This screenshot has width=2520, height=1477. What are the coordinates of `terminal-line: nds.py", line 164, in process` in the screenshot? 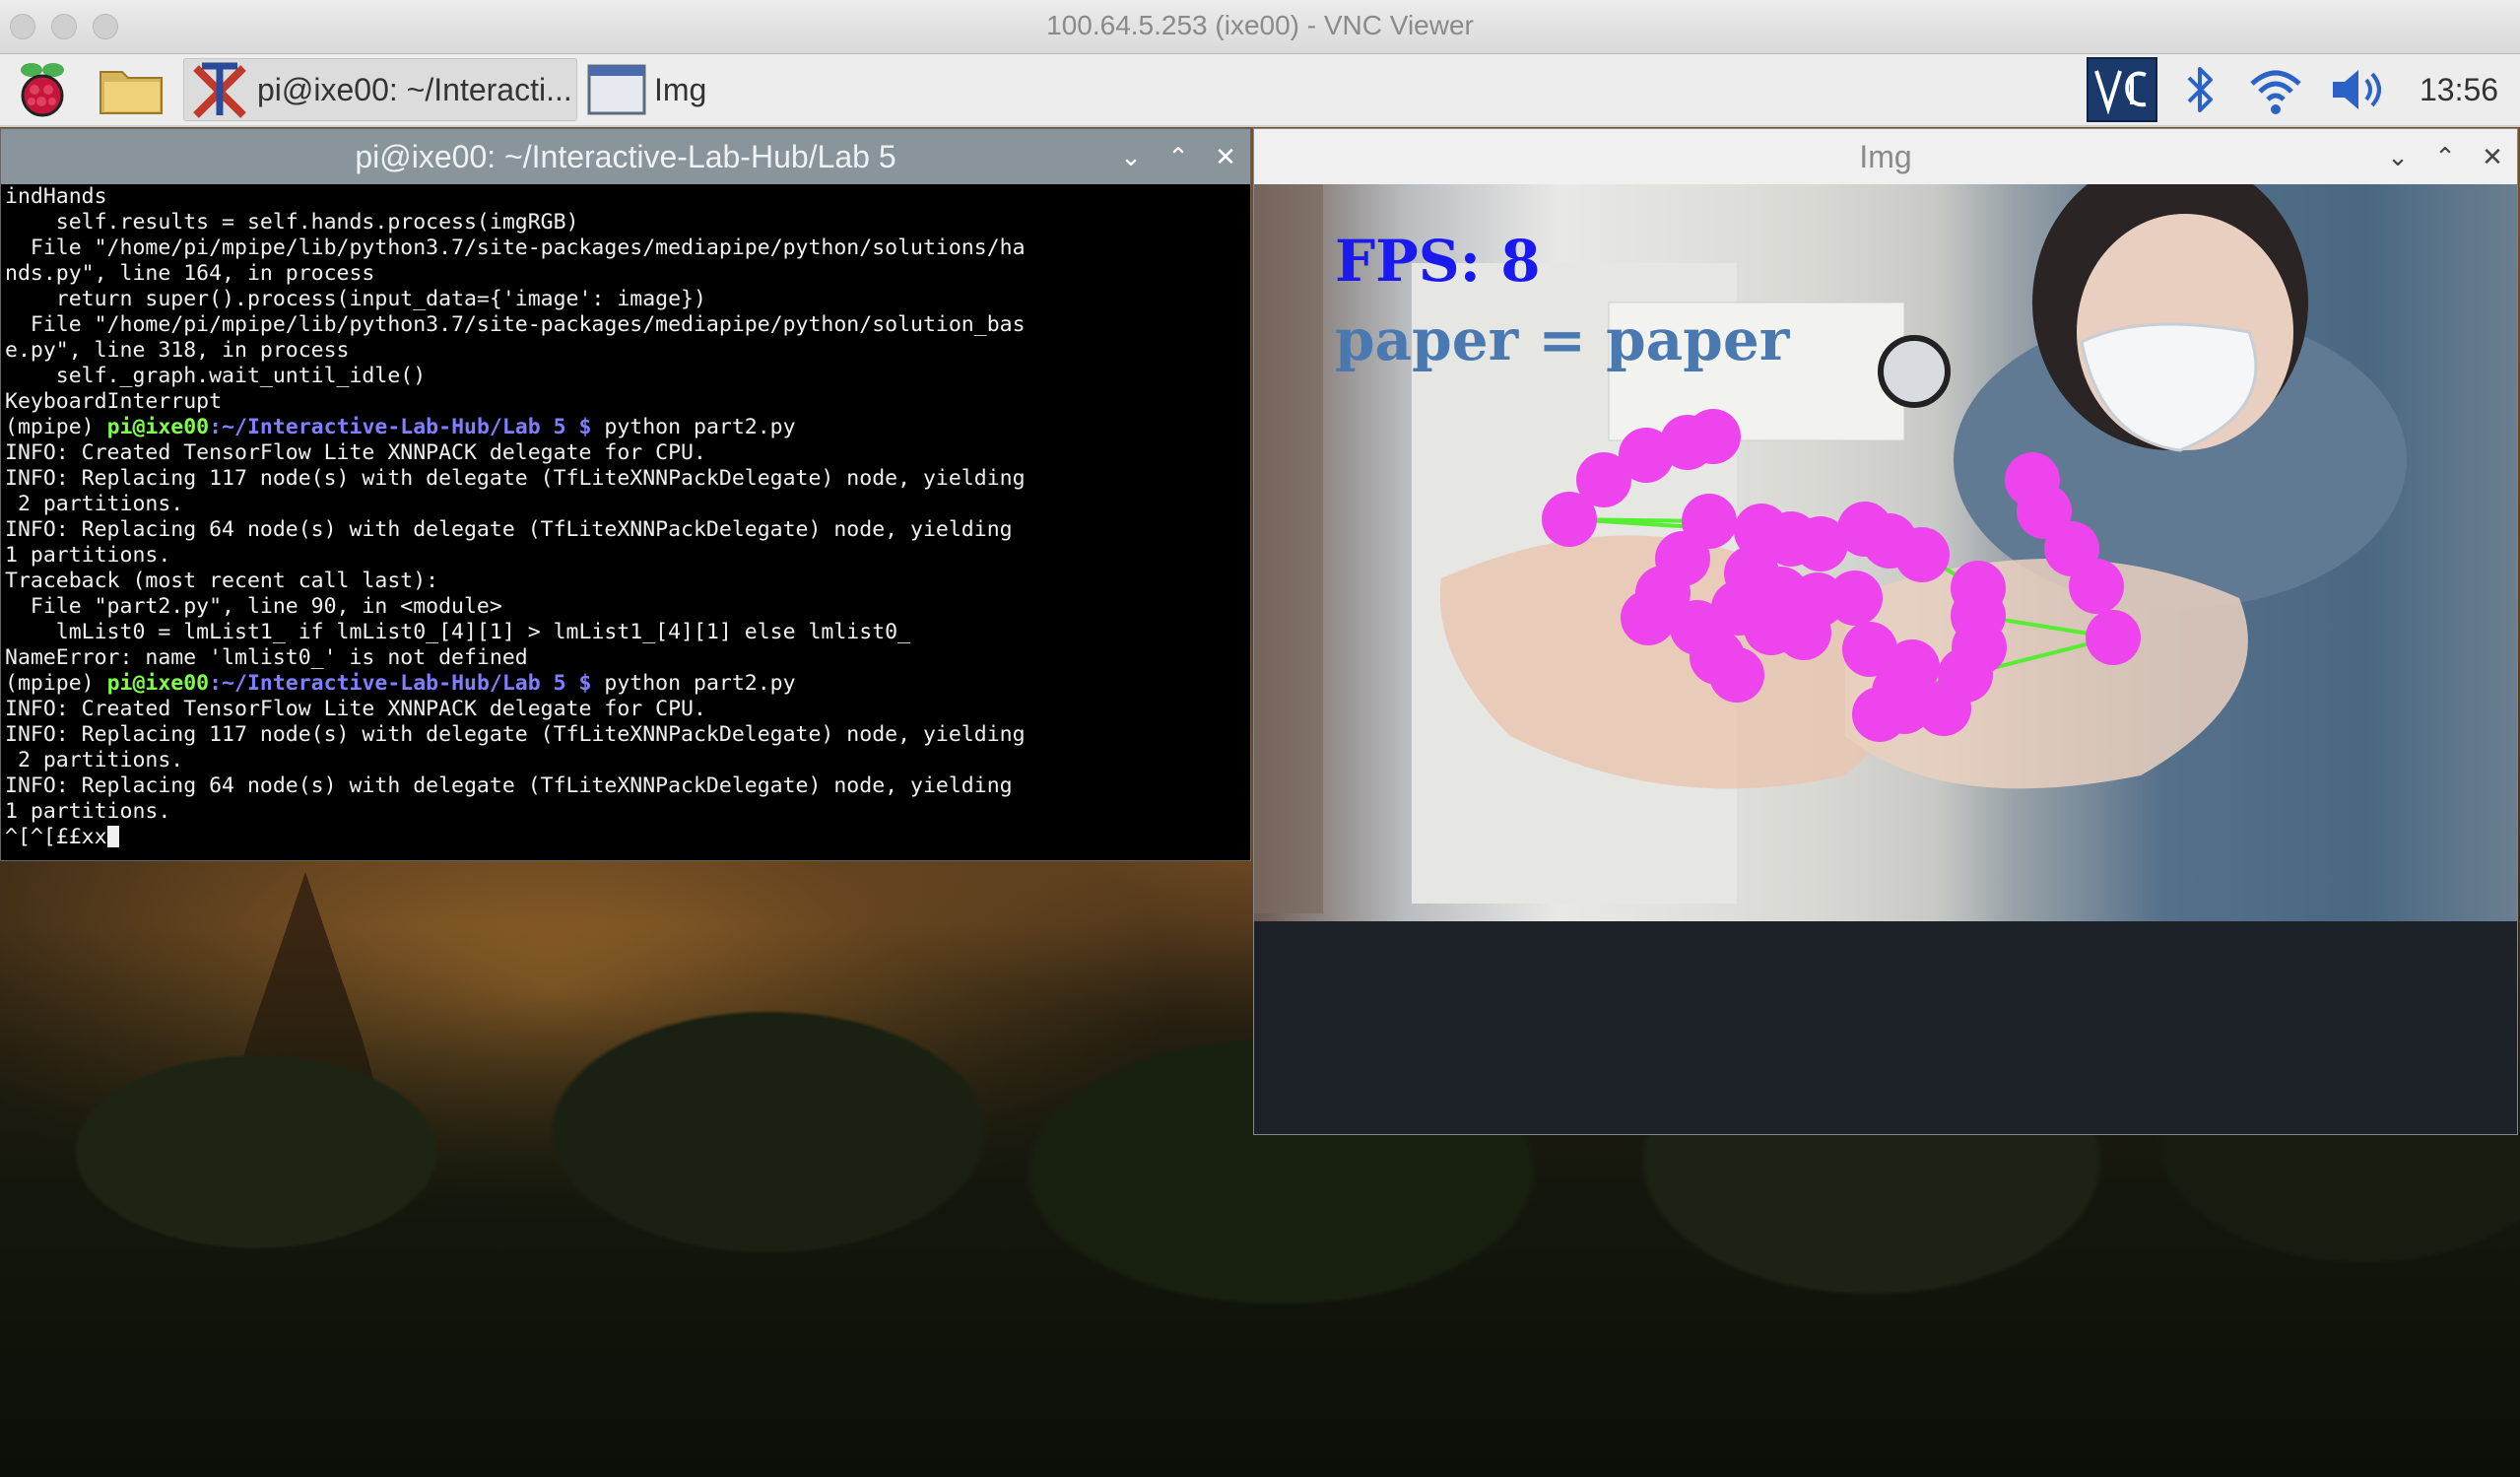 It's located at (190, 274).